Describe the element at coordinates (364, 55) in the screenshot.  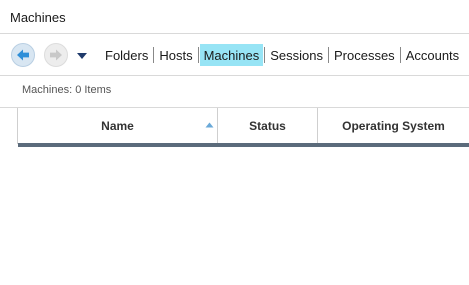
I see `crumb-processes: Processes` at that location.